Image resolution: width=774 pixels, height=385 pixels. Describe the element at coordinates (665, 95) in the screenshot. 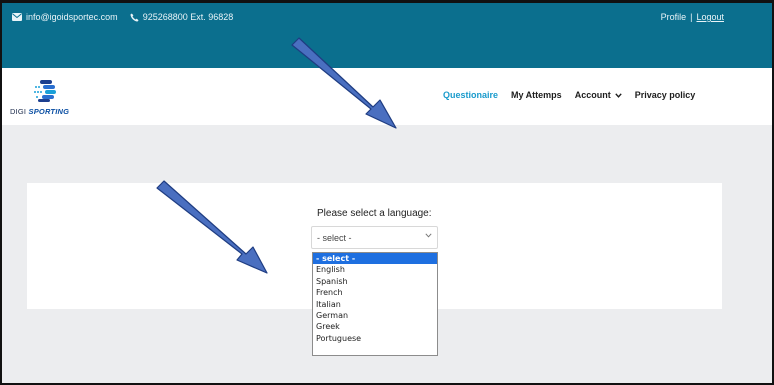

I see `menu-item-privacy-policy: Privacy policy` at that location.